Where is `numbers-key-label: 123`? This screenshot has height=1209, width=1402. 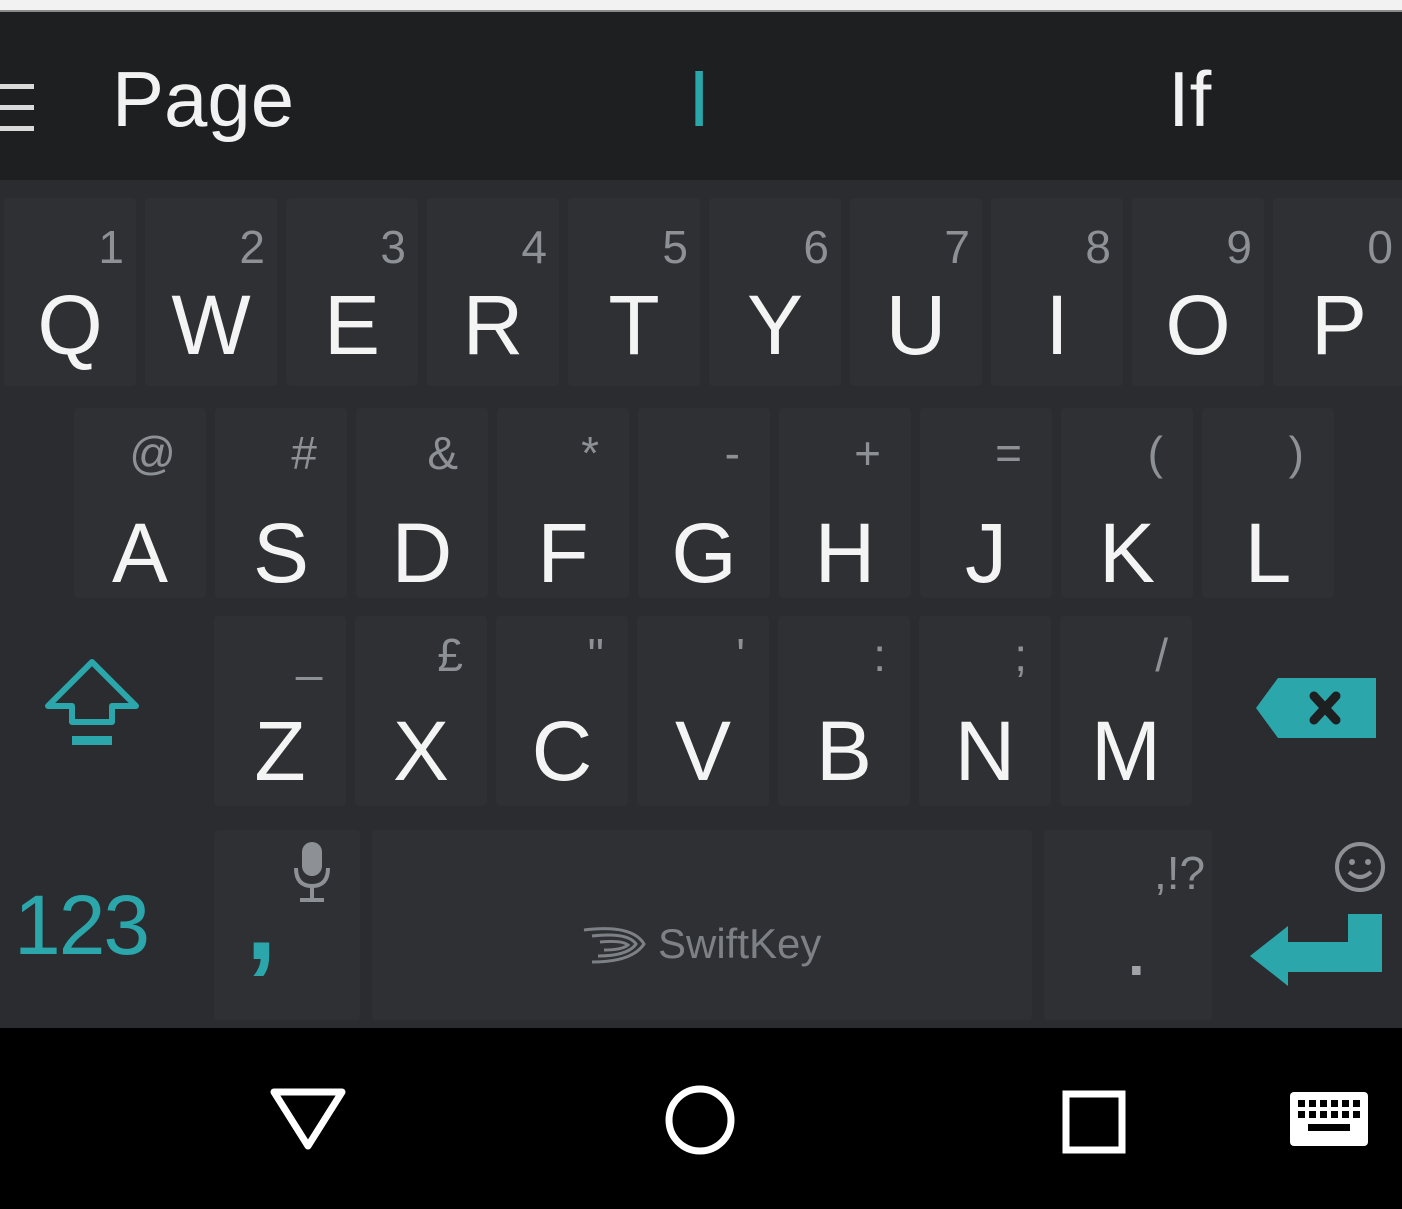 numbers-key-label: 123 is located at coordinates (82, 925).